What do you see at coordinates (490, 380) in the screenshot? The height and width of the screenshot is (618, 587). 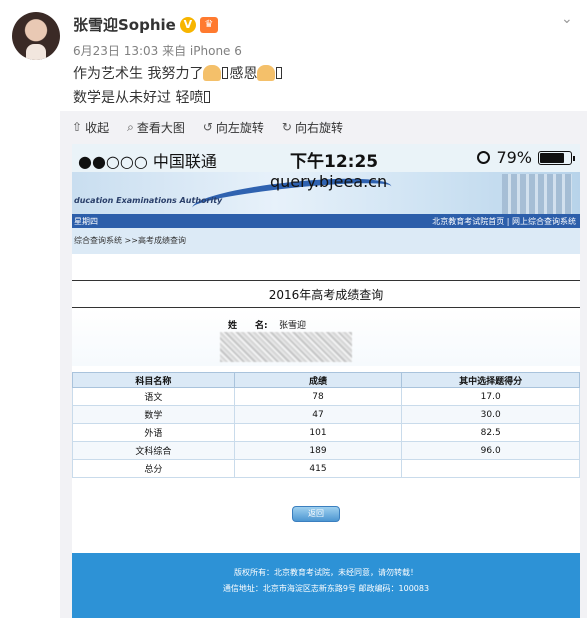 I see `col-header: 其中选择题得分` at bounding box center [490, 380].